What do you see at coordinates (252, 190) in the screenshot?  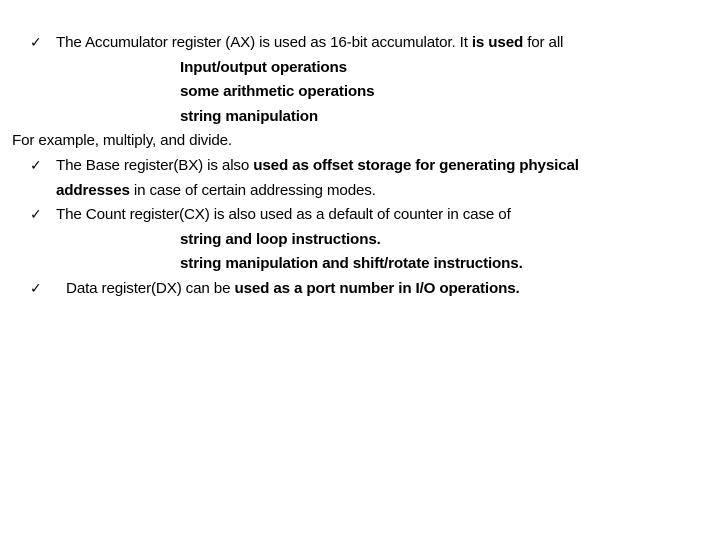 I see `text-run: in case of certain addressing modes.` at bounding box center [252, 190].